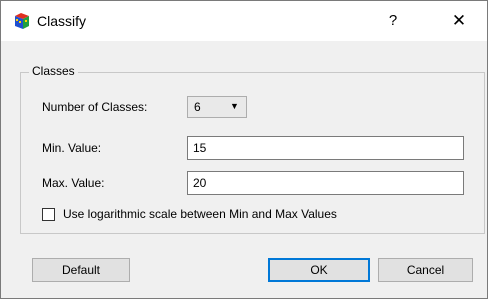 This screenshot has height=299, width=488. I want to click on title-bar: Classify ? ✕, so click(244, 21).